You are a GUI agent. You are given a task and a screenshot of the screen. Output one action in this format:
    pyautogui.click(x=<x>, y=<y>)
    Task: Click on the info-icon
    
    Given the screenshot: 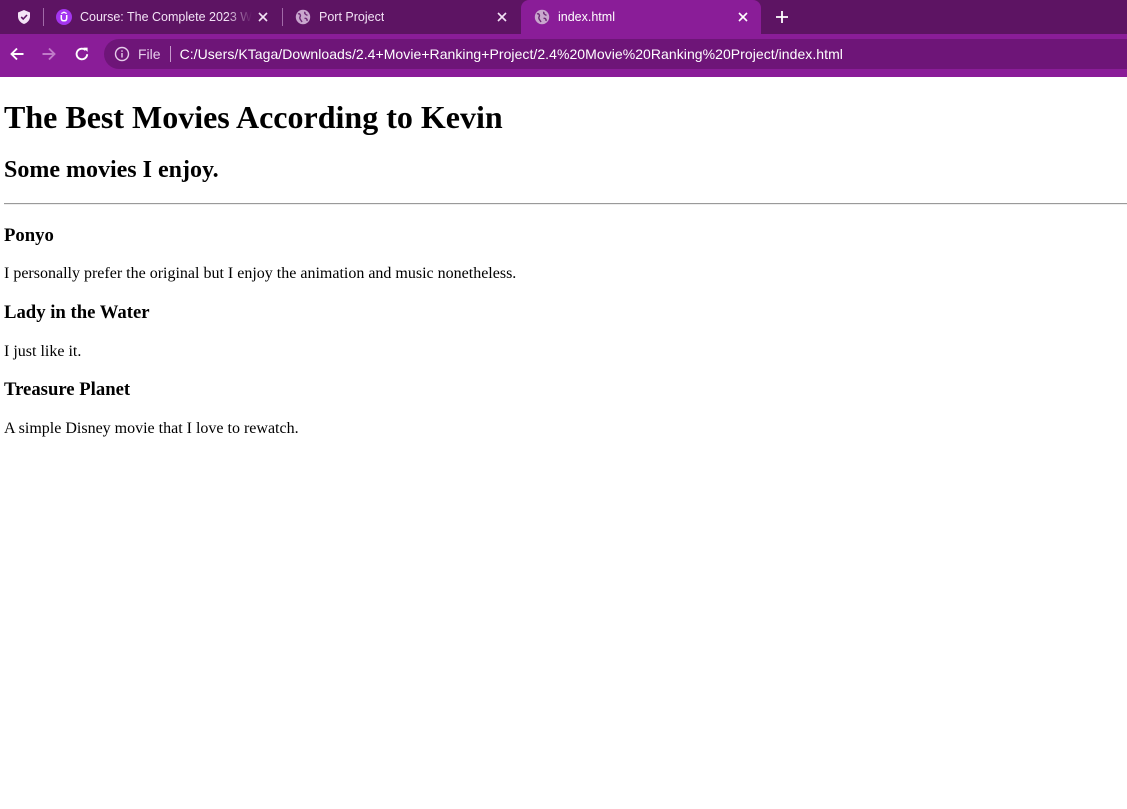 What is the action you would take?
    pyautogui.click(x=122, y=54)
    